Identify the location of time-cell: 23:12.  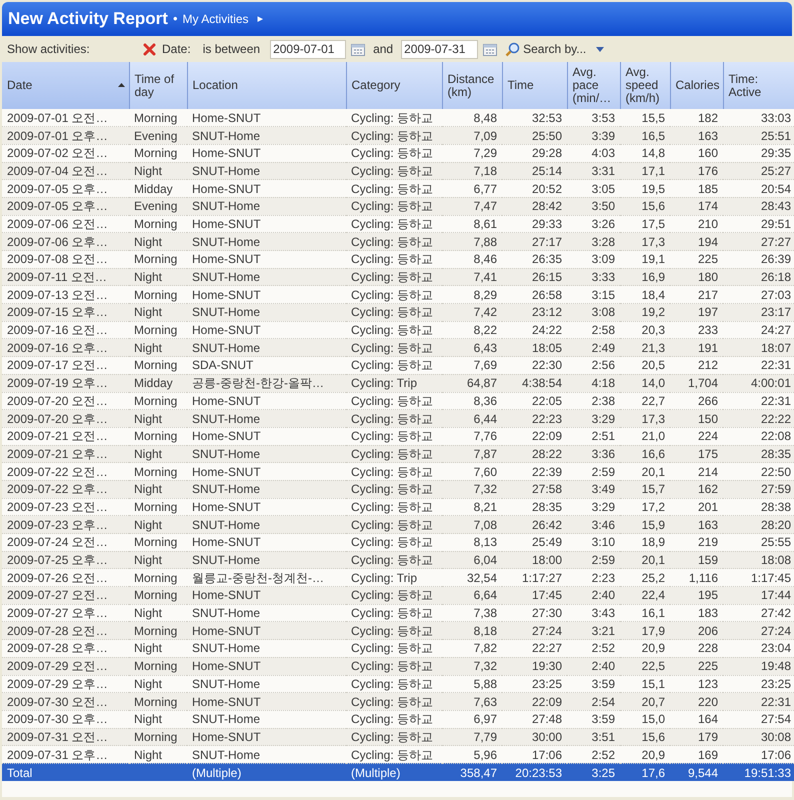
(534, 313).